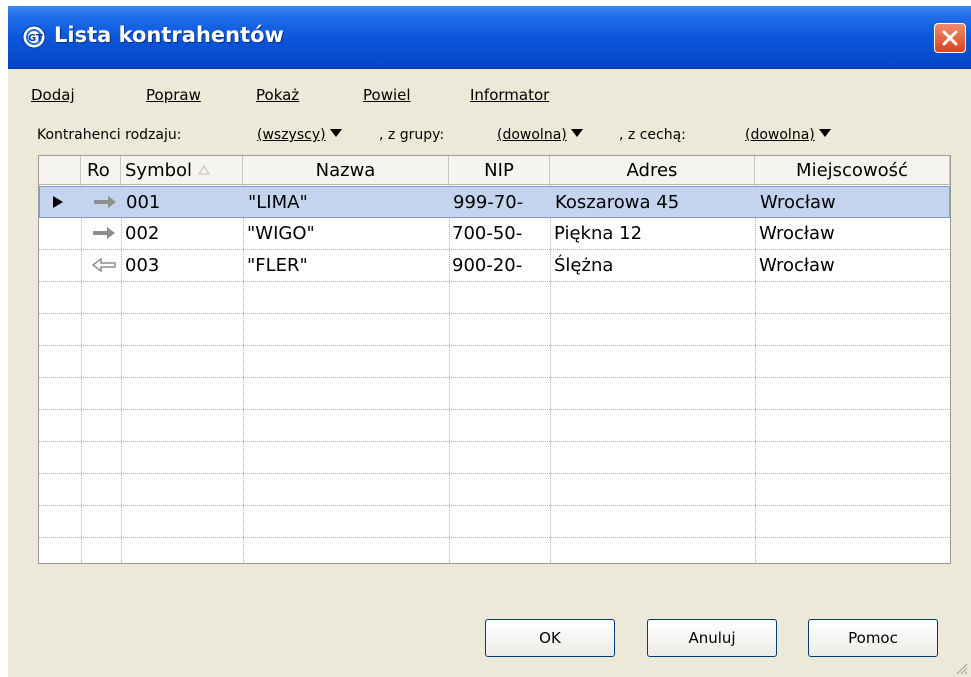  What do you see at coordinates (950, 38) in the screenshot?
I see `close-button` at bounding box center [950, 38].